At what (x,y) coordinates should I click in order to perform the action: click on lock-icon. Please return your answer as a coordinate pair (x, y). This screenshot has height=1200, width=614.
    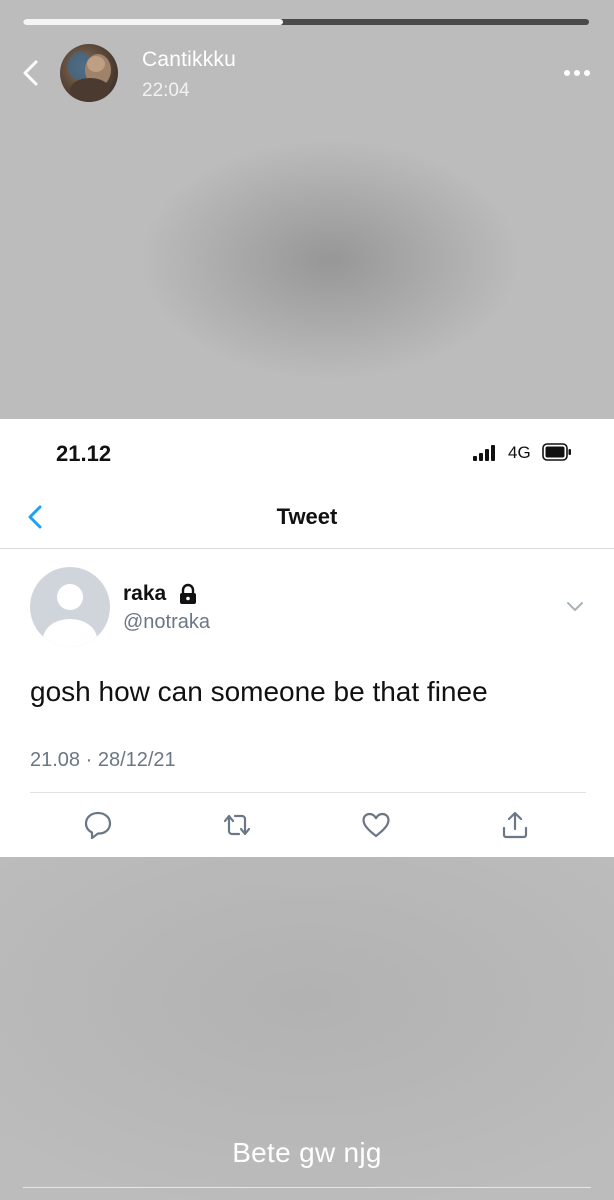
    Looking at the image, I should click on (188, 593).